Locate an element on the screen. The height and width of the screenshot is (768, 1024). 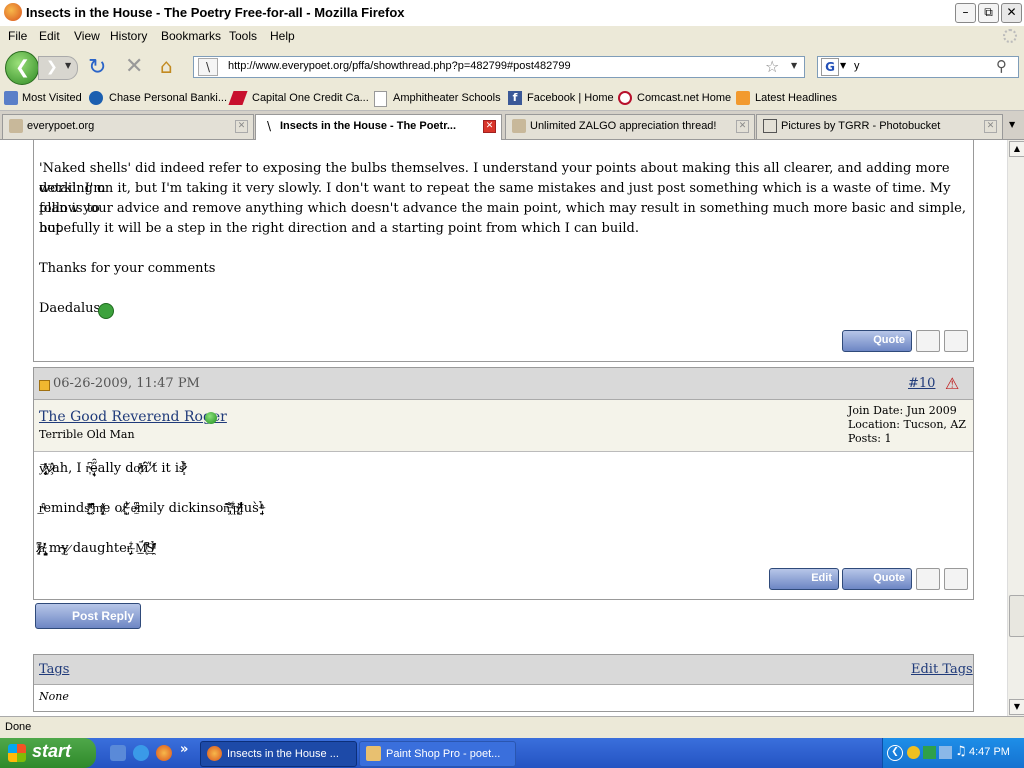
network-icon is located at coordinates (913, 752).